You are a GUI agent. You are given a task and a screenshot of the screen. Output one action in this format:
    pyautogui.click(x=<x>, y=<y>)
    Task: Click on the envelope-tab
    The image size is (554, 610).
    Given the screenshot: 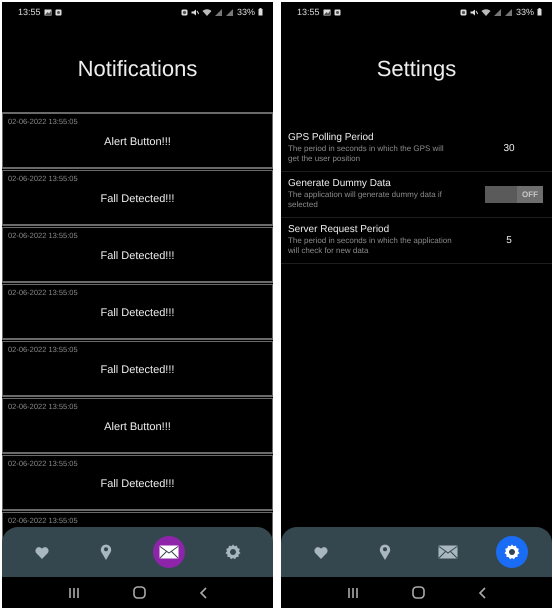 What is the action you would take?
    pyautogui.click(x=169, y=552)
    